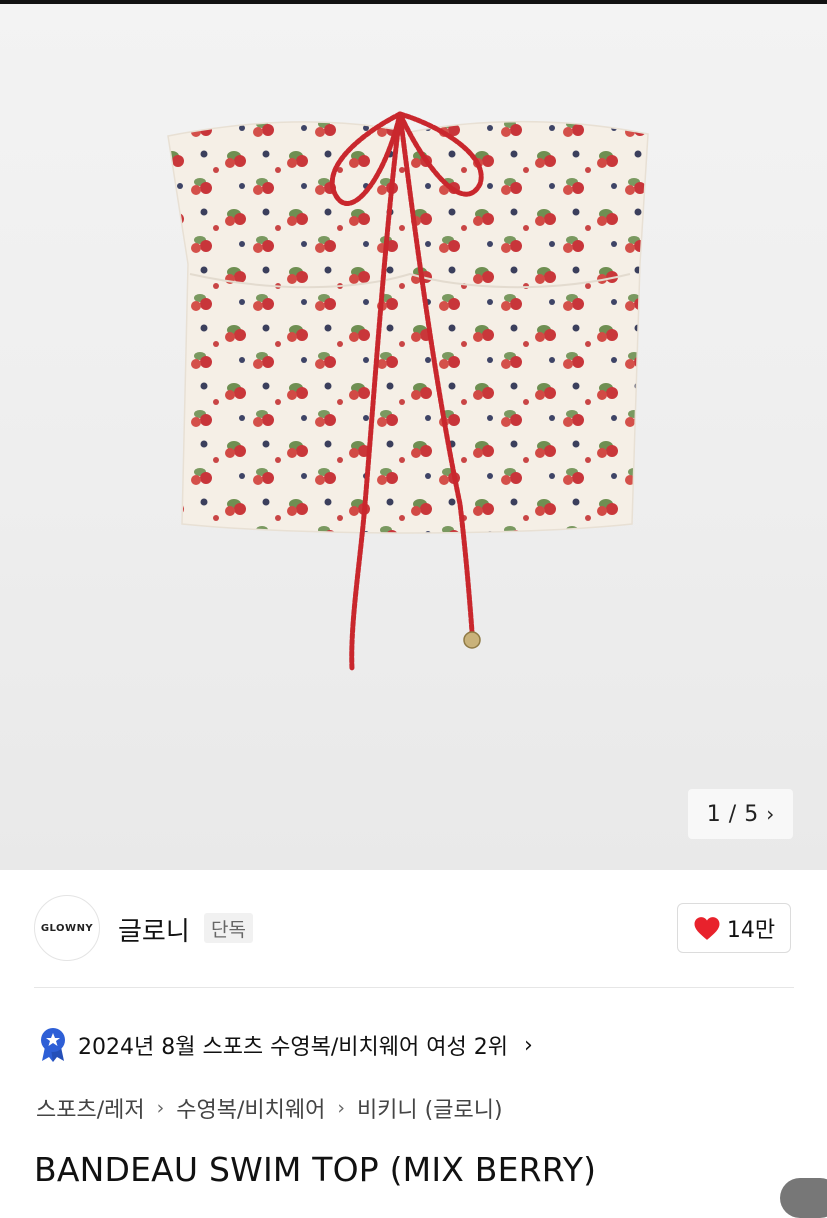  Describe the element at coordinates (228, 928) in the screenshot. I see `exclusive-badge: 단독` at that location.